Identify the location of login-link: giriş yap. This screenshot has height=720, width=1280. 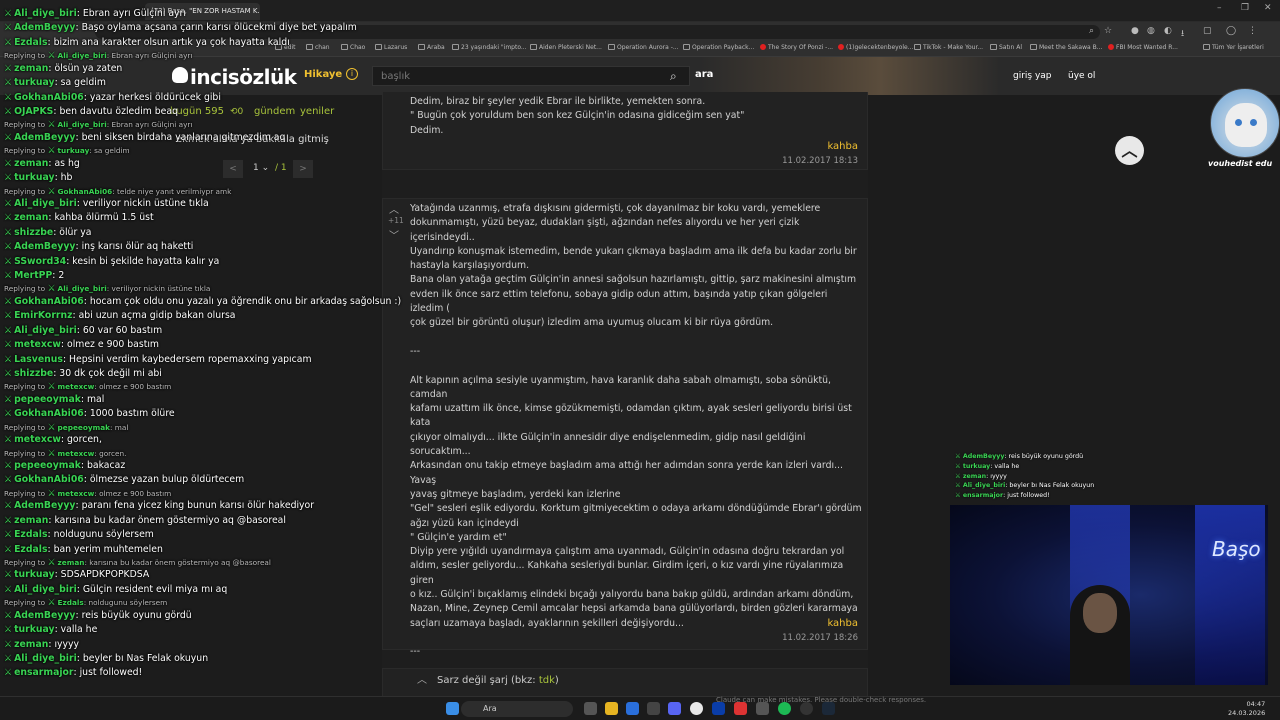
(1032, 76).